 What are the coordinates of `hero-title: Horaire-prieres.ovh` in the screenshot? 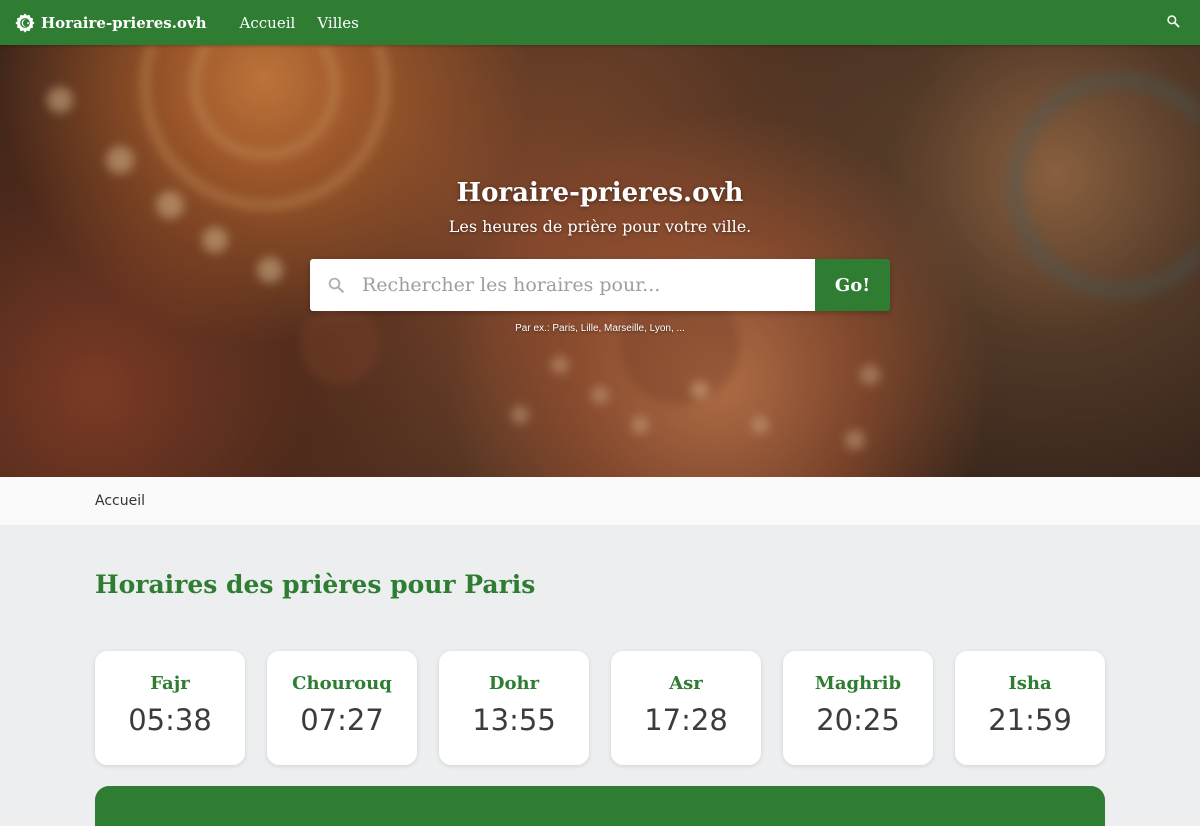 It's located at (600, 193).